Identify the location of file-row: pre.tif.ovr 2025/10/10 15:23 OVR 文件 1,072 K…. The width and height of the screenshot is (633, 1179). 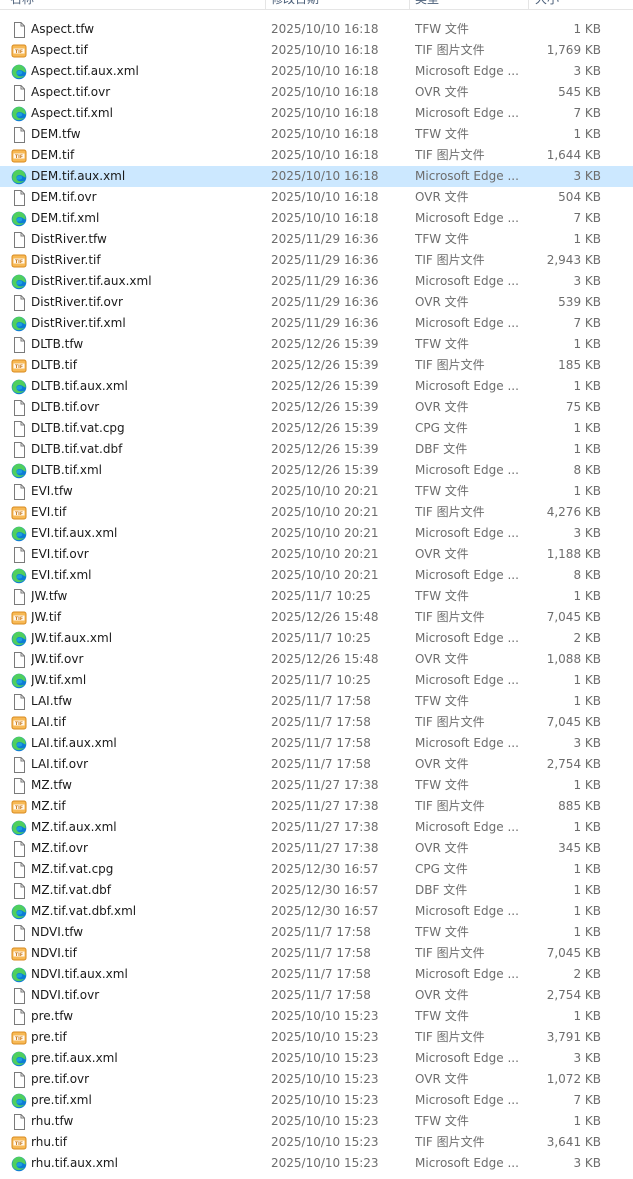
(316, 1079).